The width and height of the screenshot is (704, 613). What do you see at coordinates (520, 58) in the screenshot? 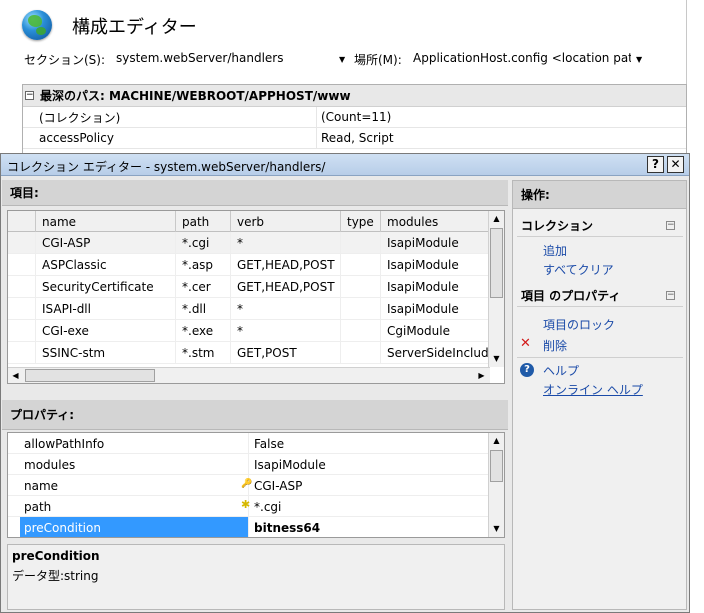
I see `location-combo: ApplicationHost.config <location path` at bounding box center [520, 58].